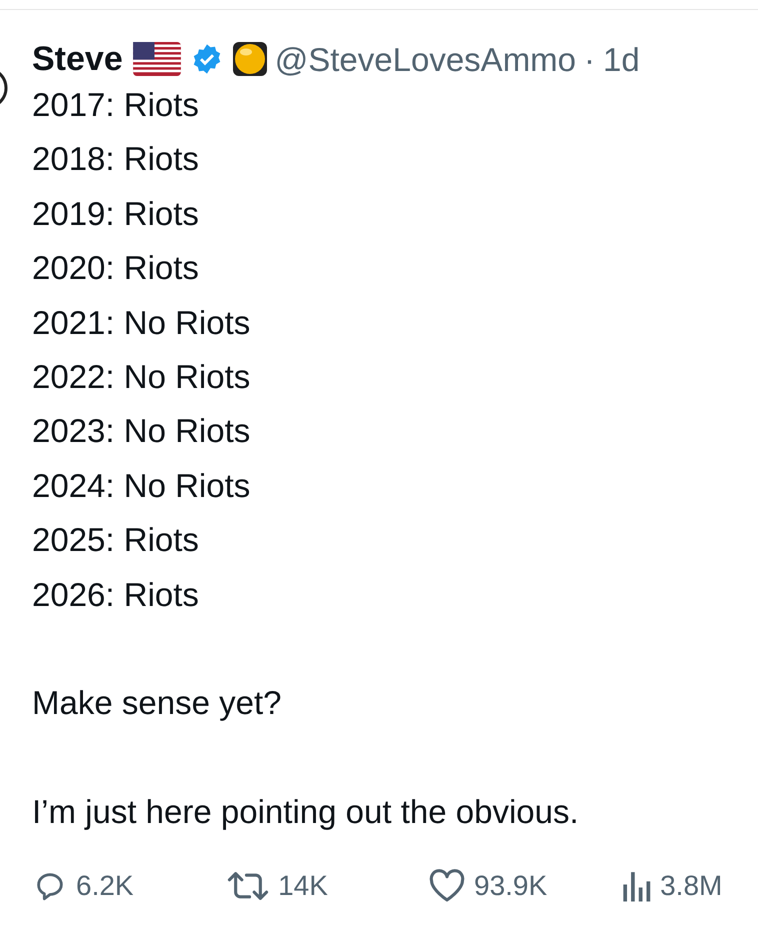 The height and width of the screenshot is (949, 758). What do you see at coordinates (157, 703) in the screenshot?
I see `post-paragraph: Make sense yet?` at bounding box center [157, 703].